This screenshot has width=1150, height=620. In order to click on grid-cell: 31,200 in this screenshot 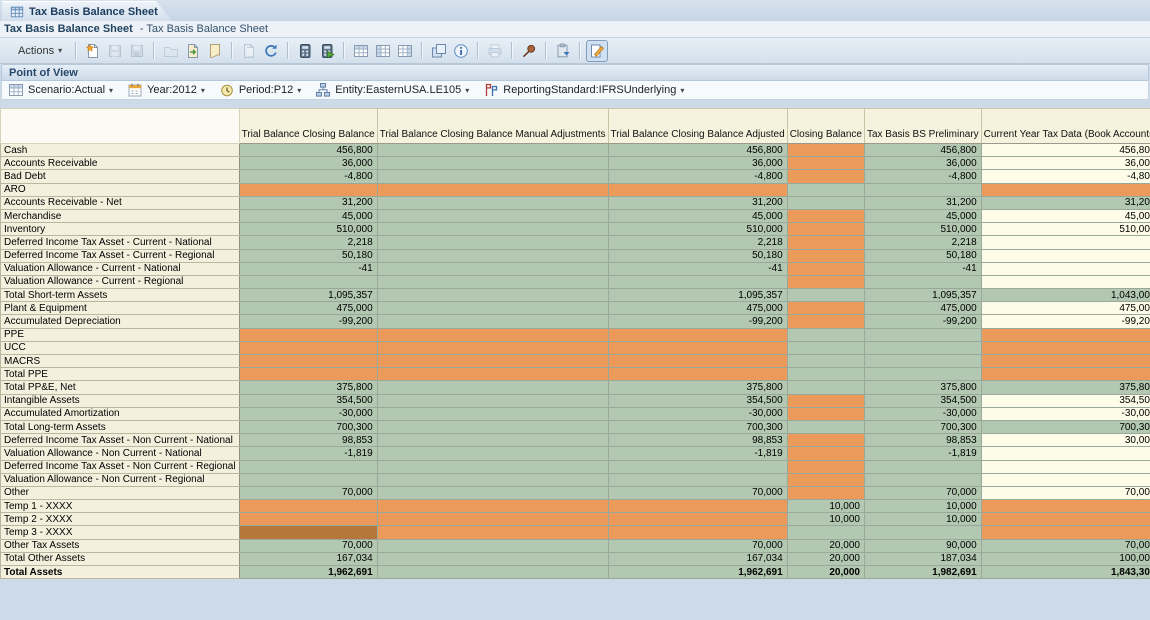, I will do `click(1065, 202)`.